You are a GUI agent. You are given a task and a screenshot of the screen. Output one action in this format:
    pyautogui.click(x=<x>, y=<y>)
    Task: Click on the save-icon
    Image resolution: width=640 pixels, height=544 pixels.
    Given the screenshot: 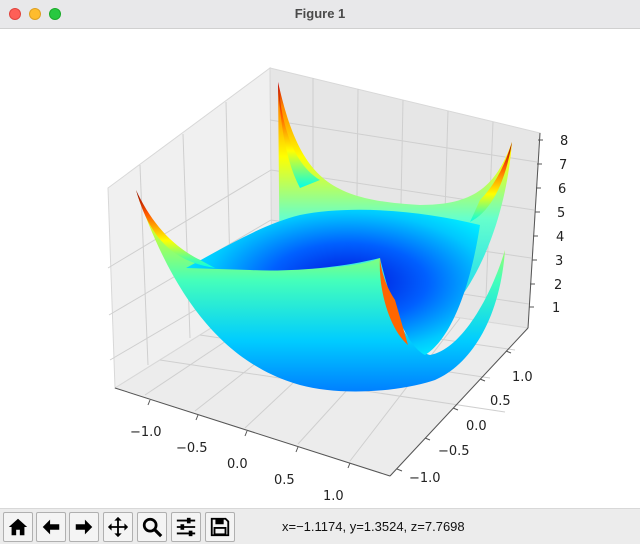 What is the action you would take?
    pyautogui.click(x=220, y=527)
    